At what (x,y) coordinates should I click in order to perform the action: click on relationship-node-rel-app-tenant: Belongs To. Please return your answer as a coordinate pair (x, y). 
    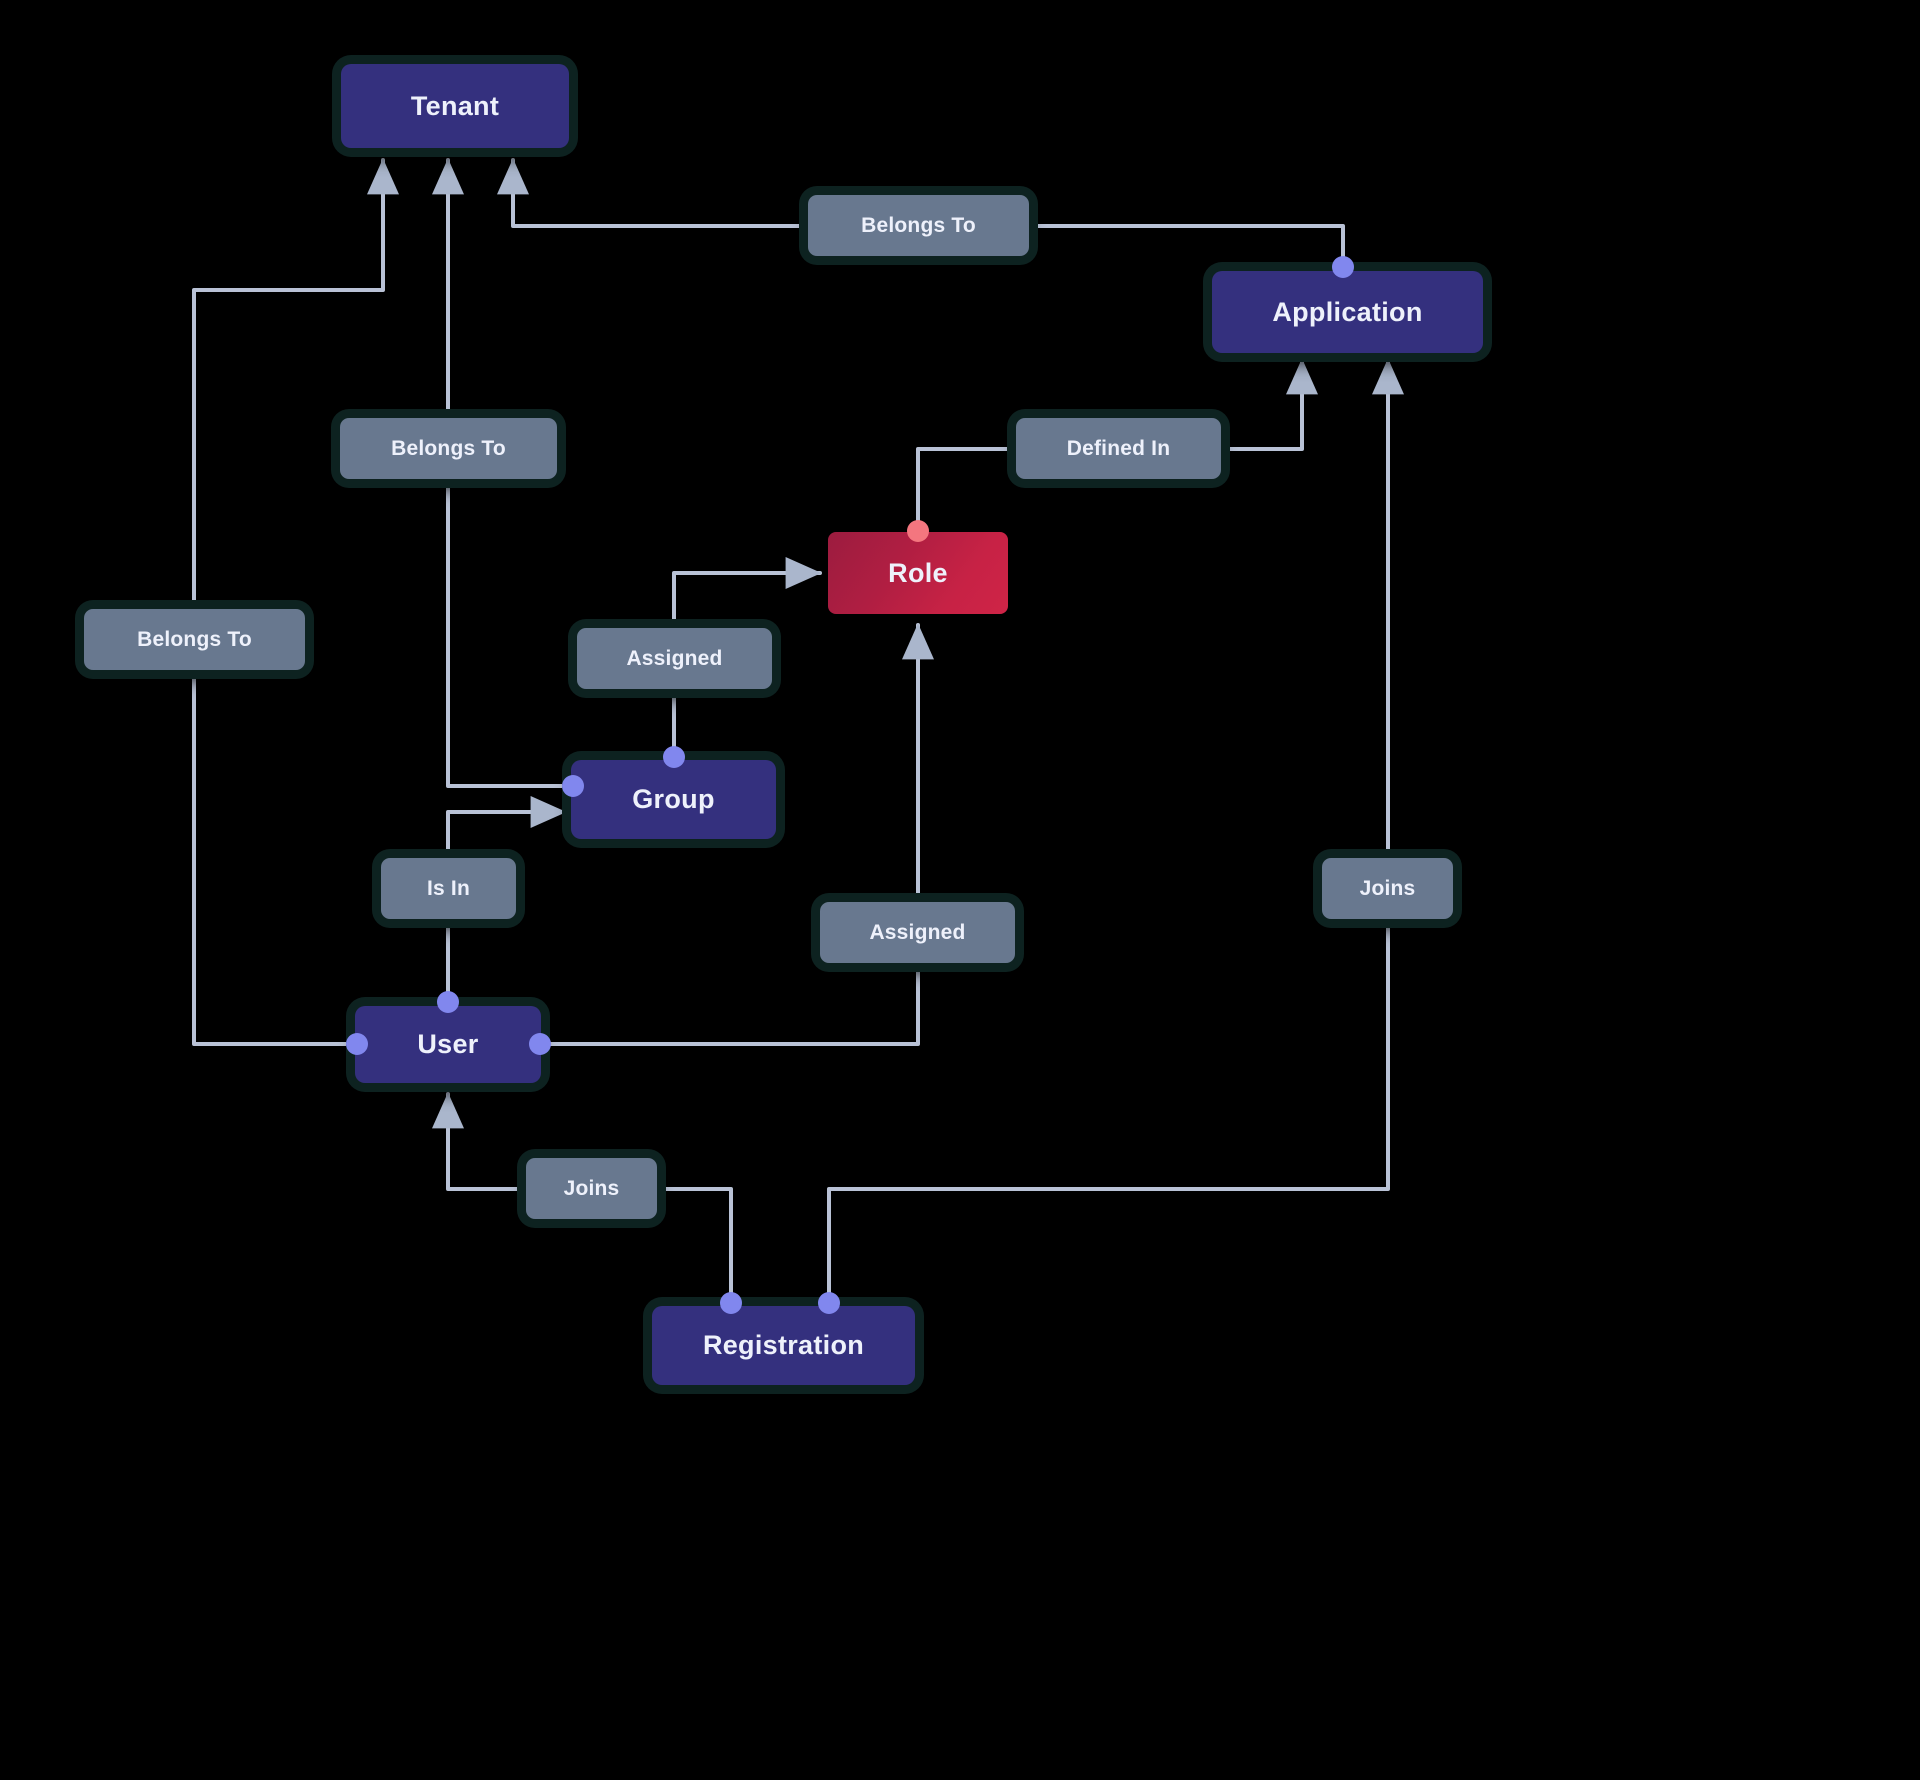
    Looking at the image, I should click on (918, 225).